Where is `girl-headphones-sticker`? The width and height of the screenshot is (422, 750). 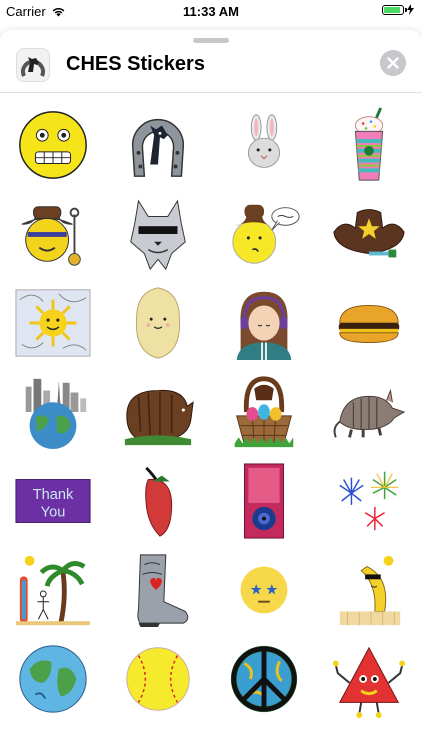 girl-headphones-sticker is located at coordinates (264, 323).